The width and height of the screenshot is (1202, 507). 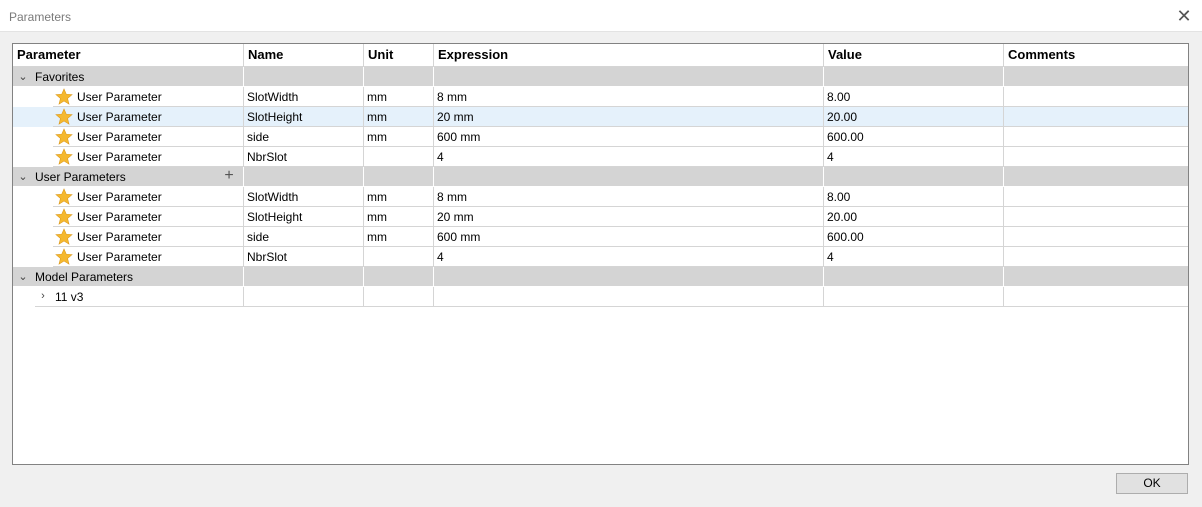 I want to click on chevron-right-icon: ›, so click(x=43, y=296).